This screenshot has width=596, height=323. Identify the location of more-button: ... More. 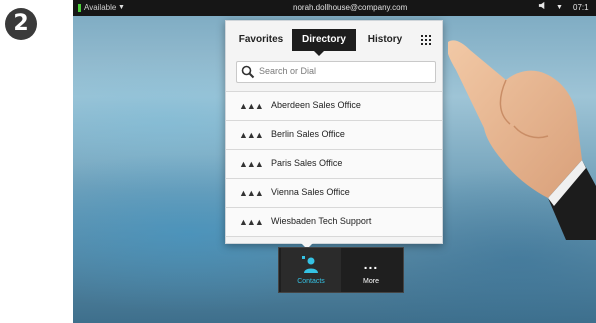
(371, 270).